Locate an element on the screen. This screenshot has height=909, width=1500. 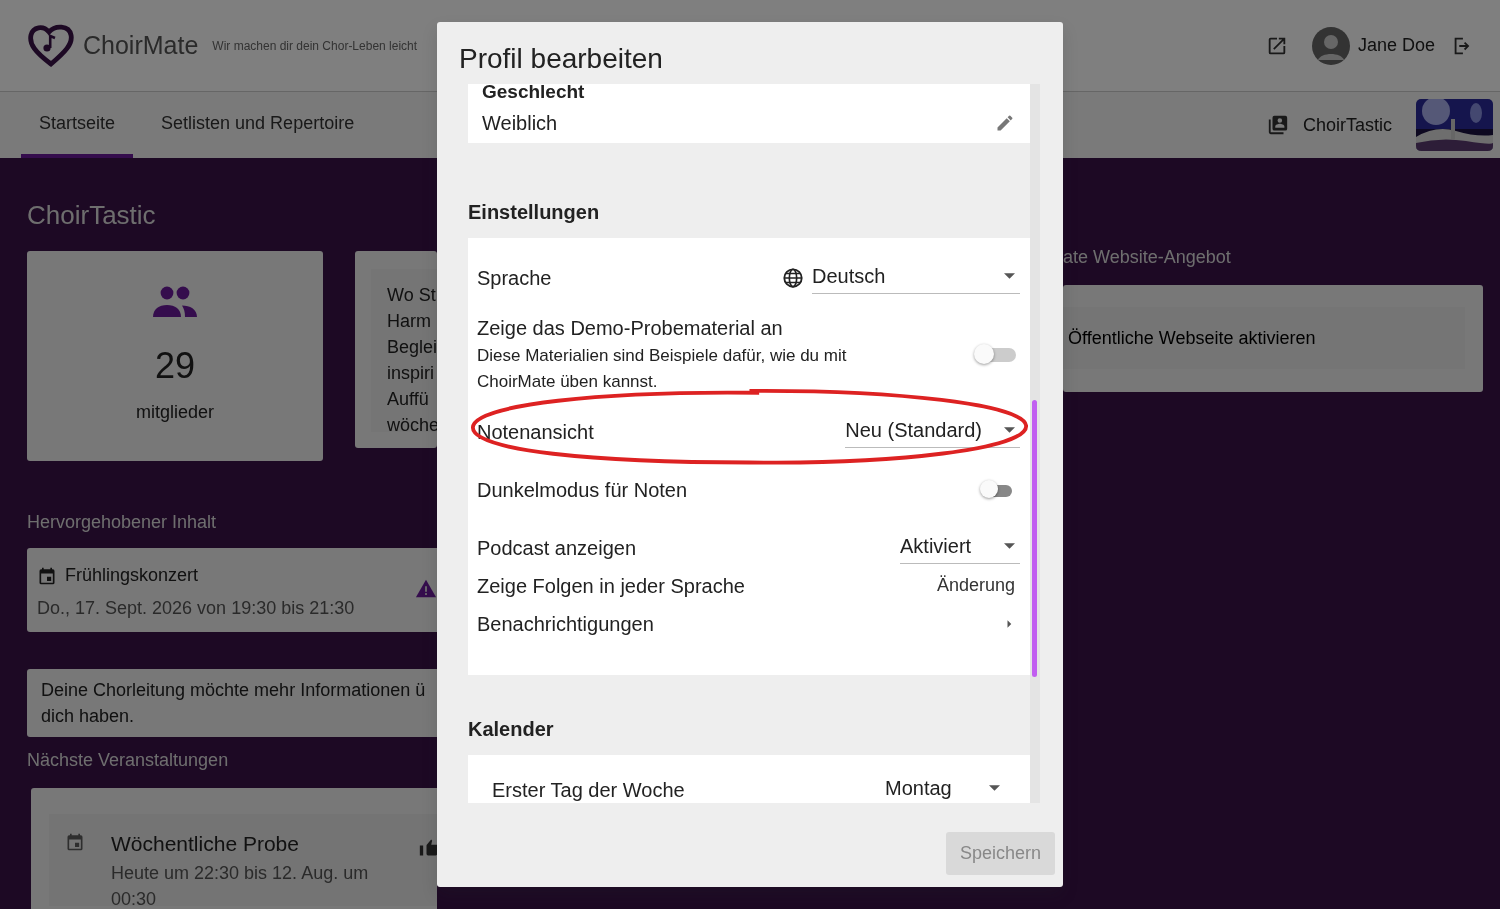
setting-label: Sprache is located at coordinates (514, 278).